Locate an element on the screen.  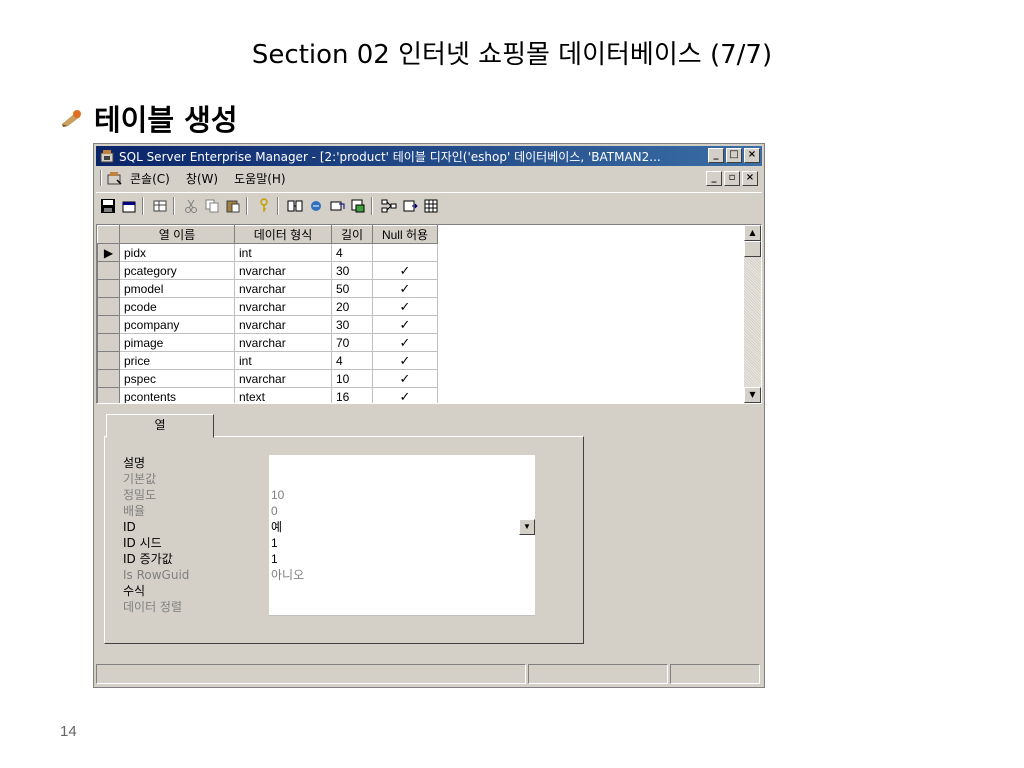
index-icon is located at coordinates (316, 206).